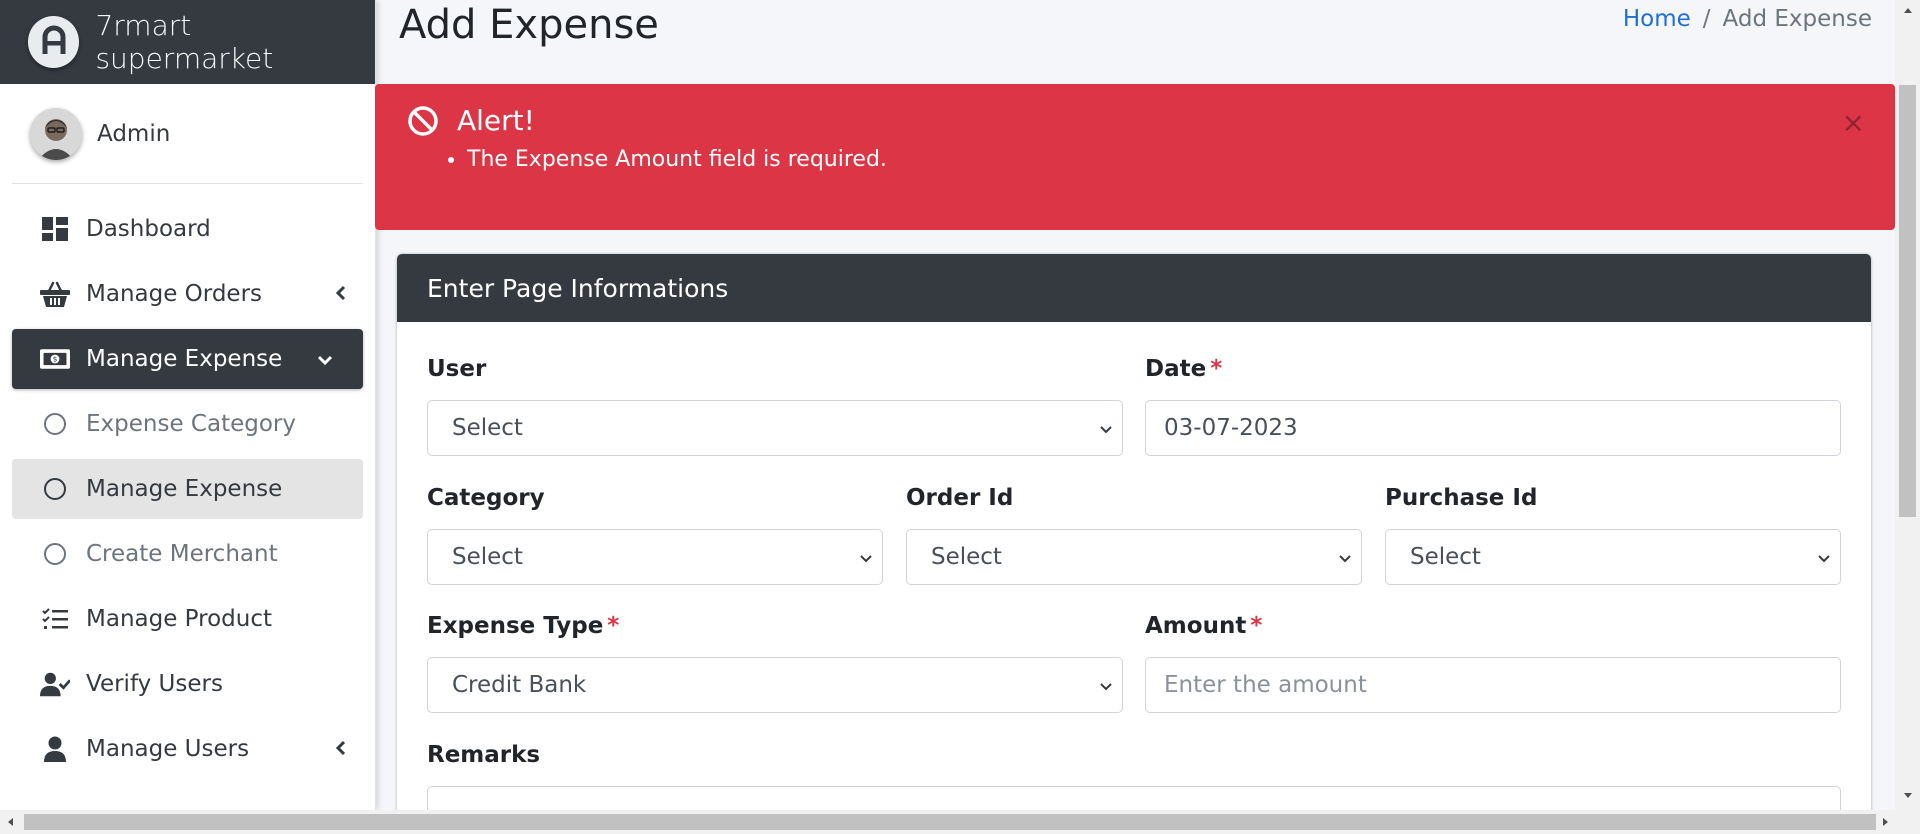 This screenshot has width=1920, height=834. I want to click on sidebar-nav: Dashboard Manage Orders $ Manage Expense, so click(187, 489).